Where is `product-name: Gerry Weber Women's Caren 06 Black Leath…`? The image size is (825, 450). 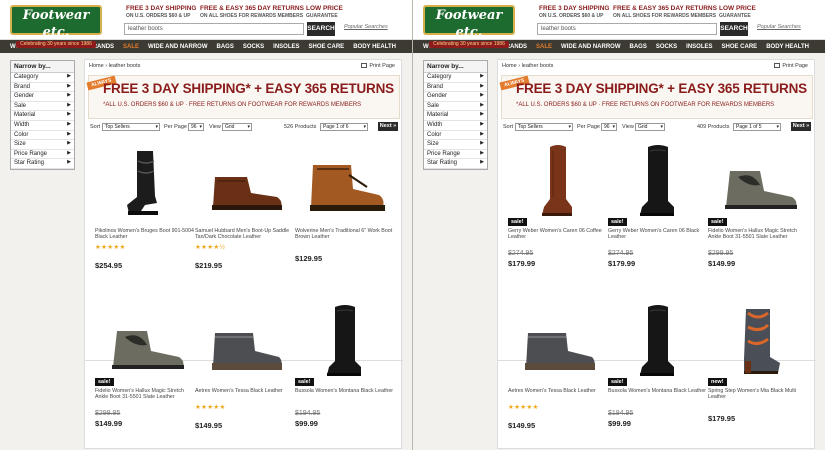
product-name: Gerry Weber Women's Caren 06 Black Leath… is located at coordinates (658, 234).